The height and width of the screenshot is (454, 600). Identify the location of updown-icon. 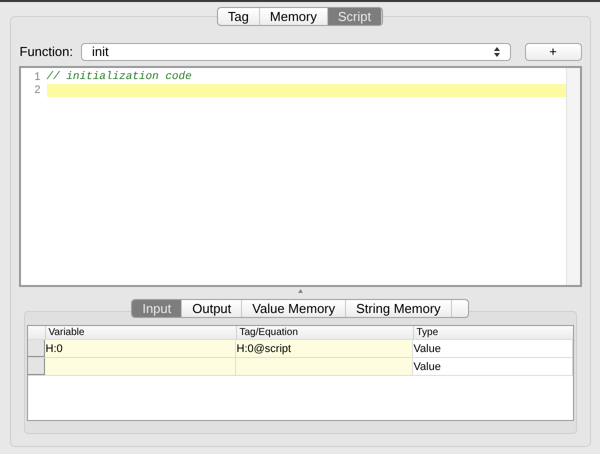
(497, 52).